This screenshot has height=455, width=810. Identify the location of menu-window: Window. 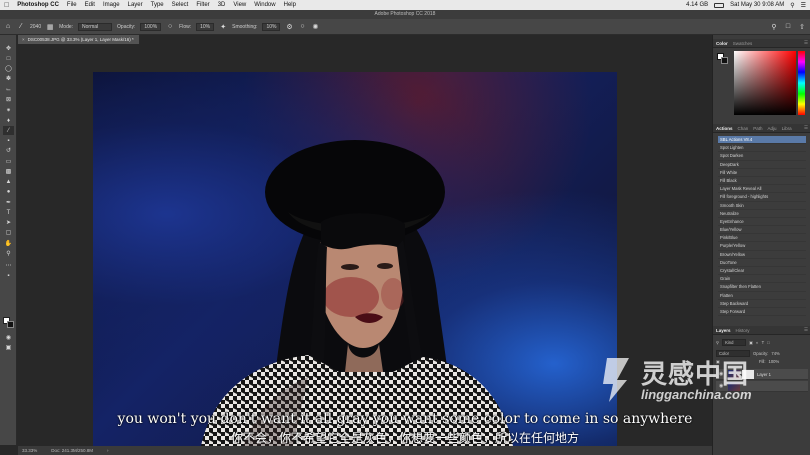
(264, 5).